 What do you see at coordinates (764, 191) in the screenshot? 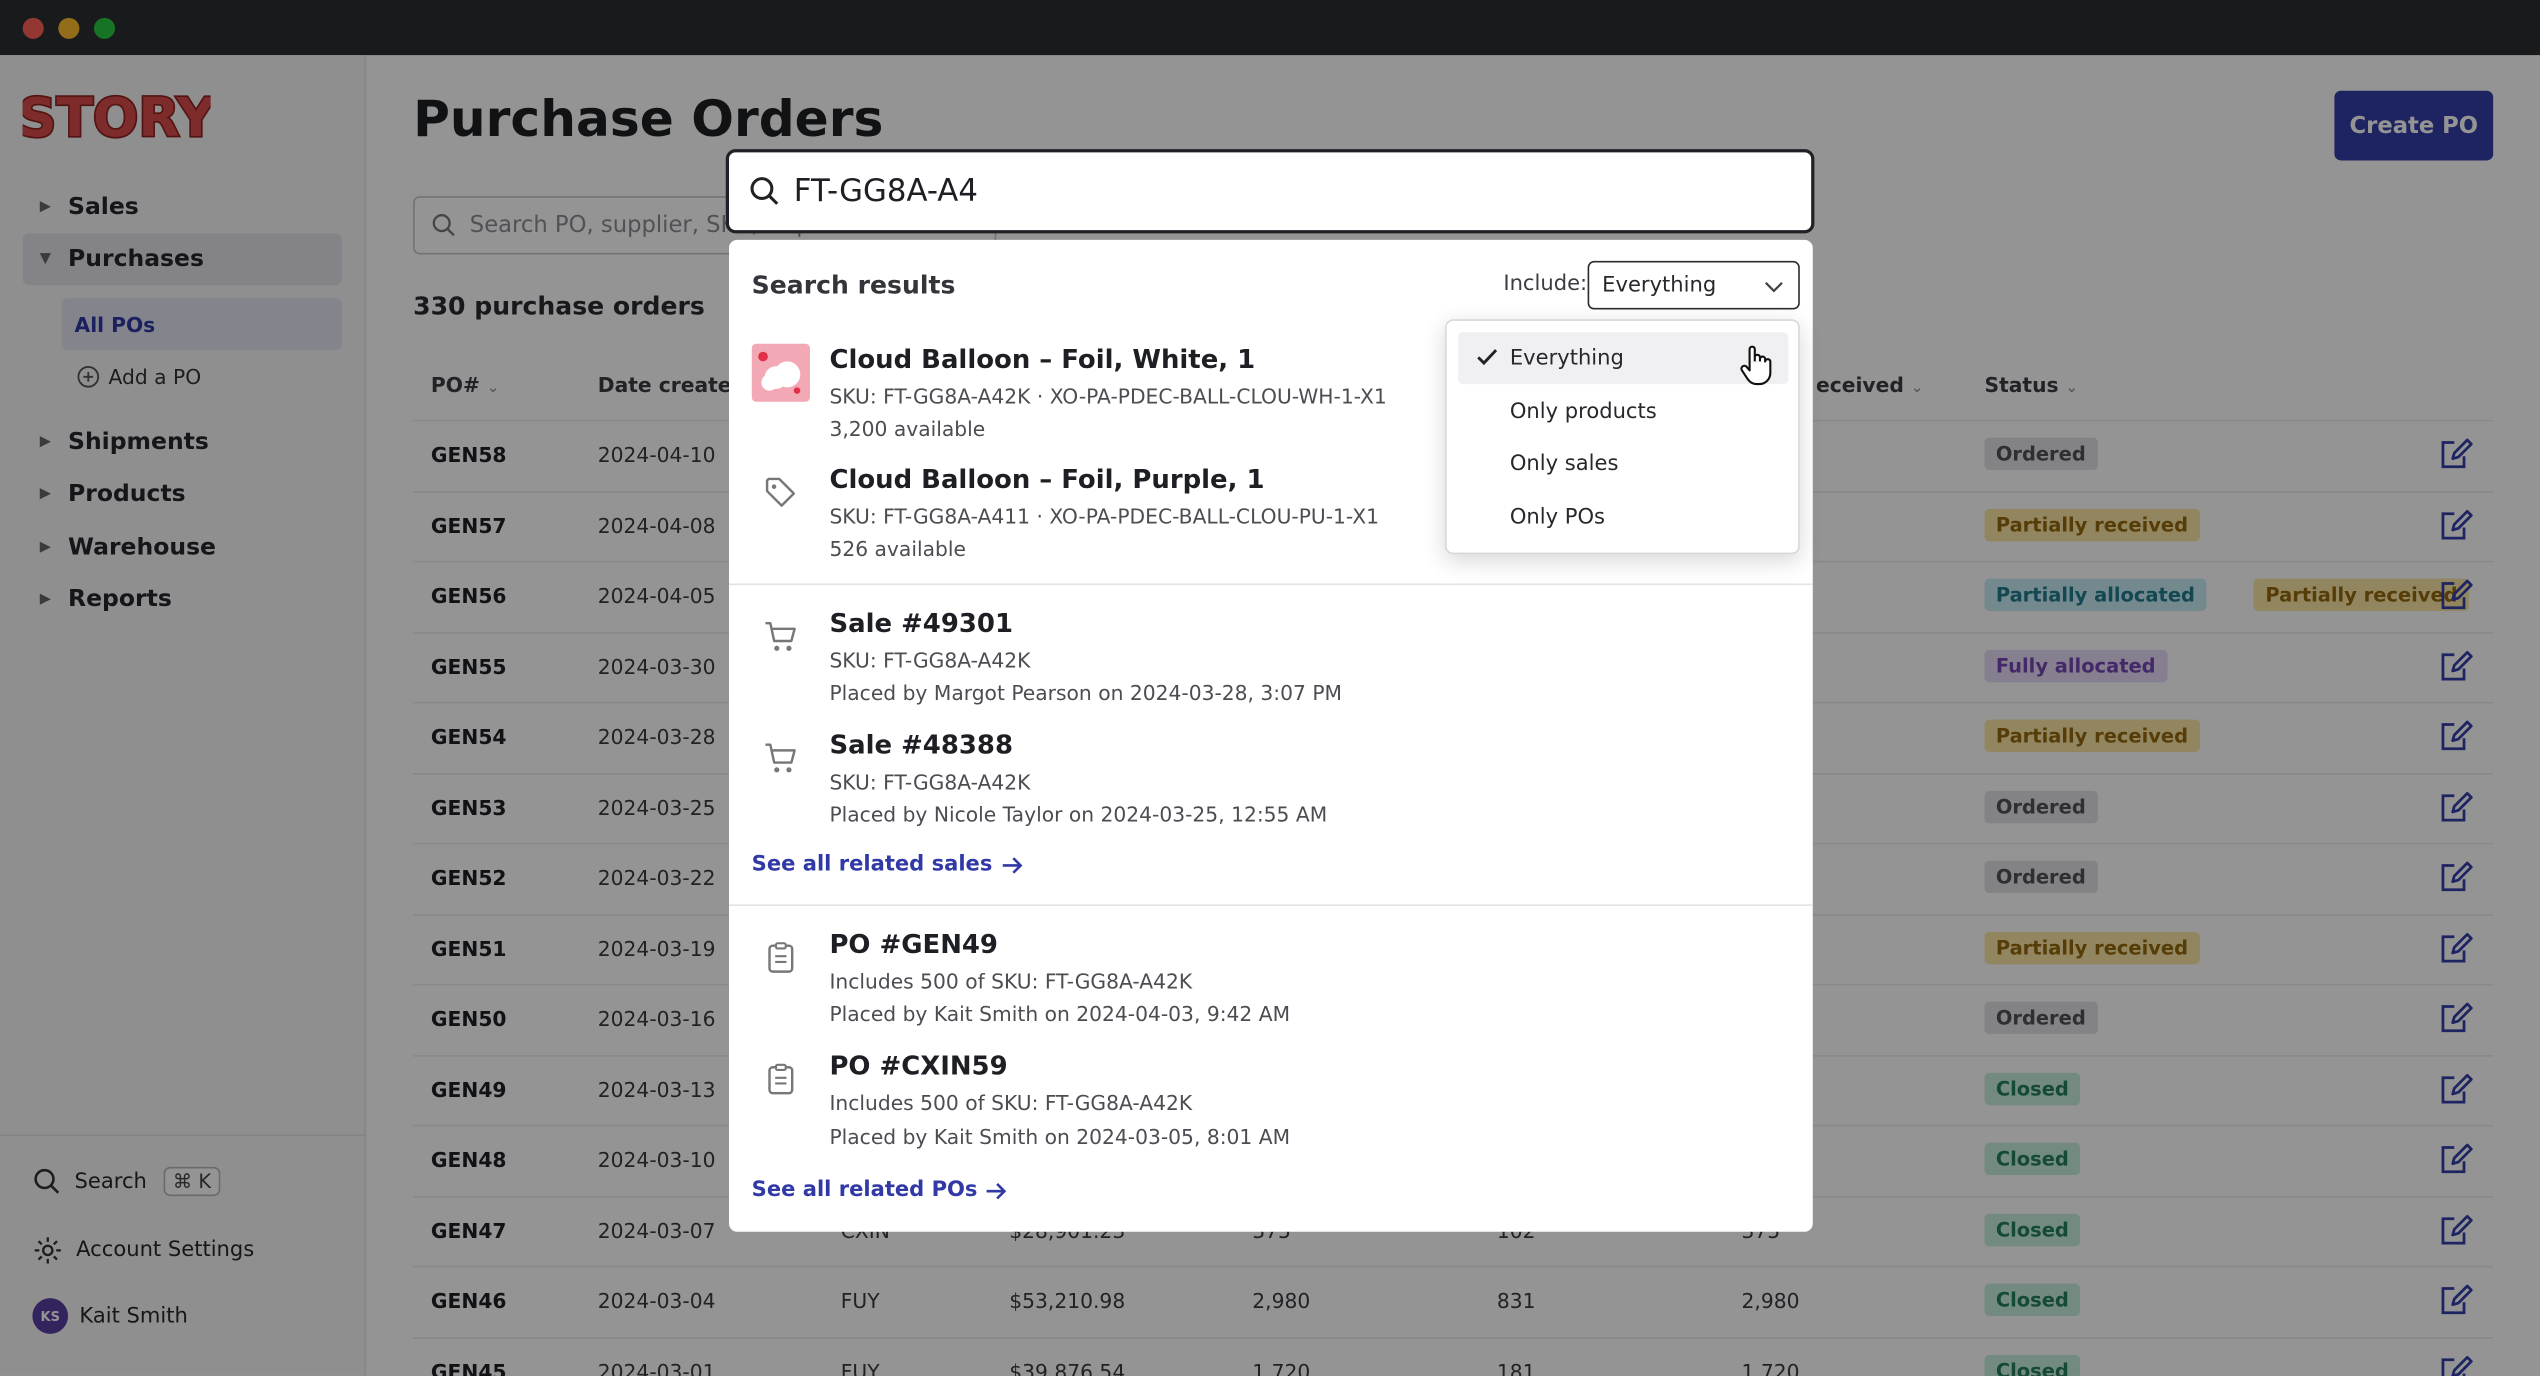
I see `search-icon` at bounding box center [764, 191].